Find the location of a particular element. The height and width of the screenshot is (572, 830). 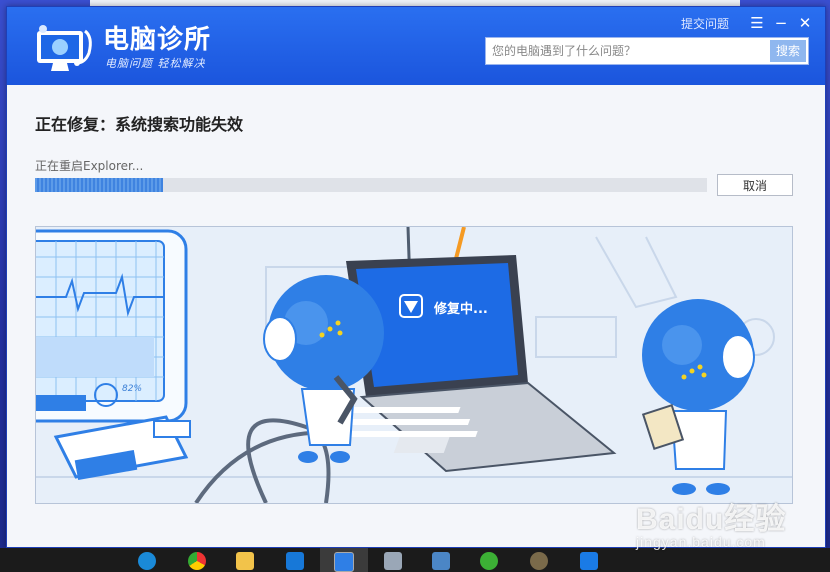

settings-icon is located at coordinates (295, 561).